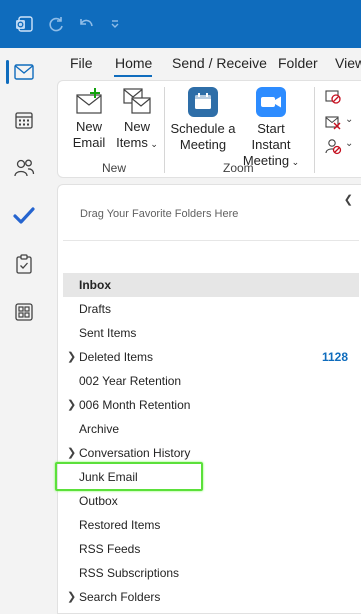  What do you see at coordinates (95, 285) in the screenshot?
I see `folder-label: Inbox` at bounding box center [95, 285].